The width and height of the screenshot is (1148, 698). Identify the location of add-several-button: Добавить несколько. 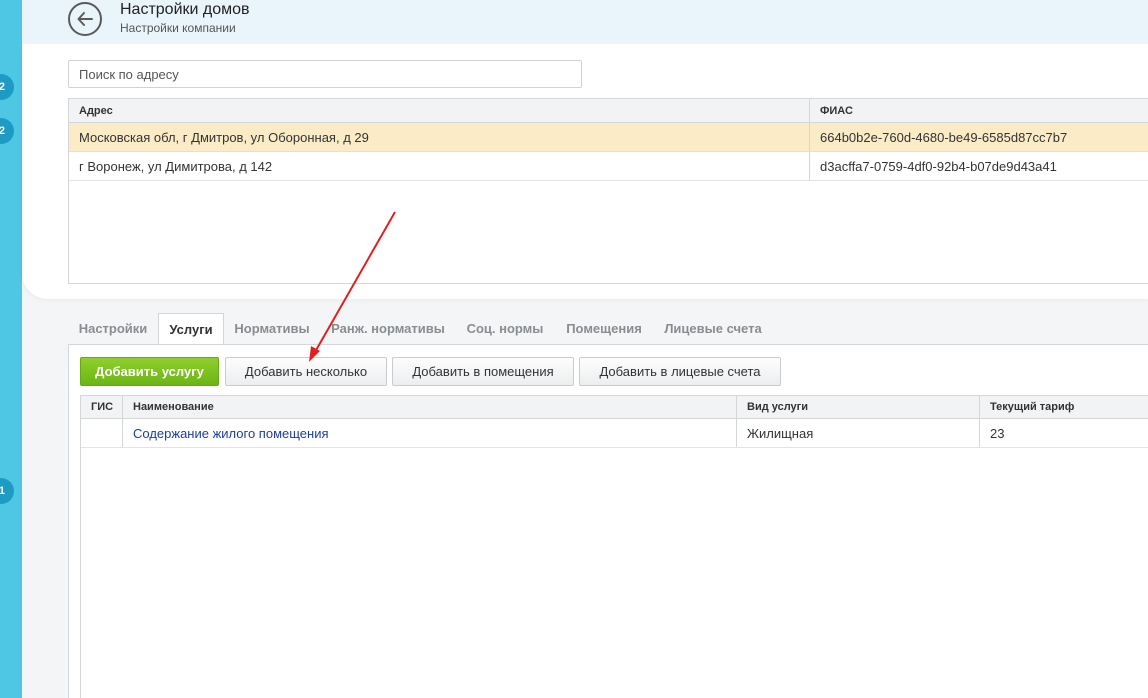
(306, 371).